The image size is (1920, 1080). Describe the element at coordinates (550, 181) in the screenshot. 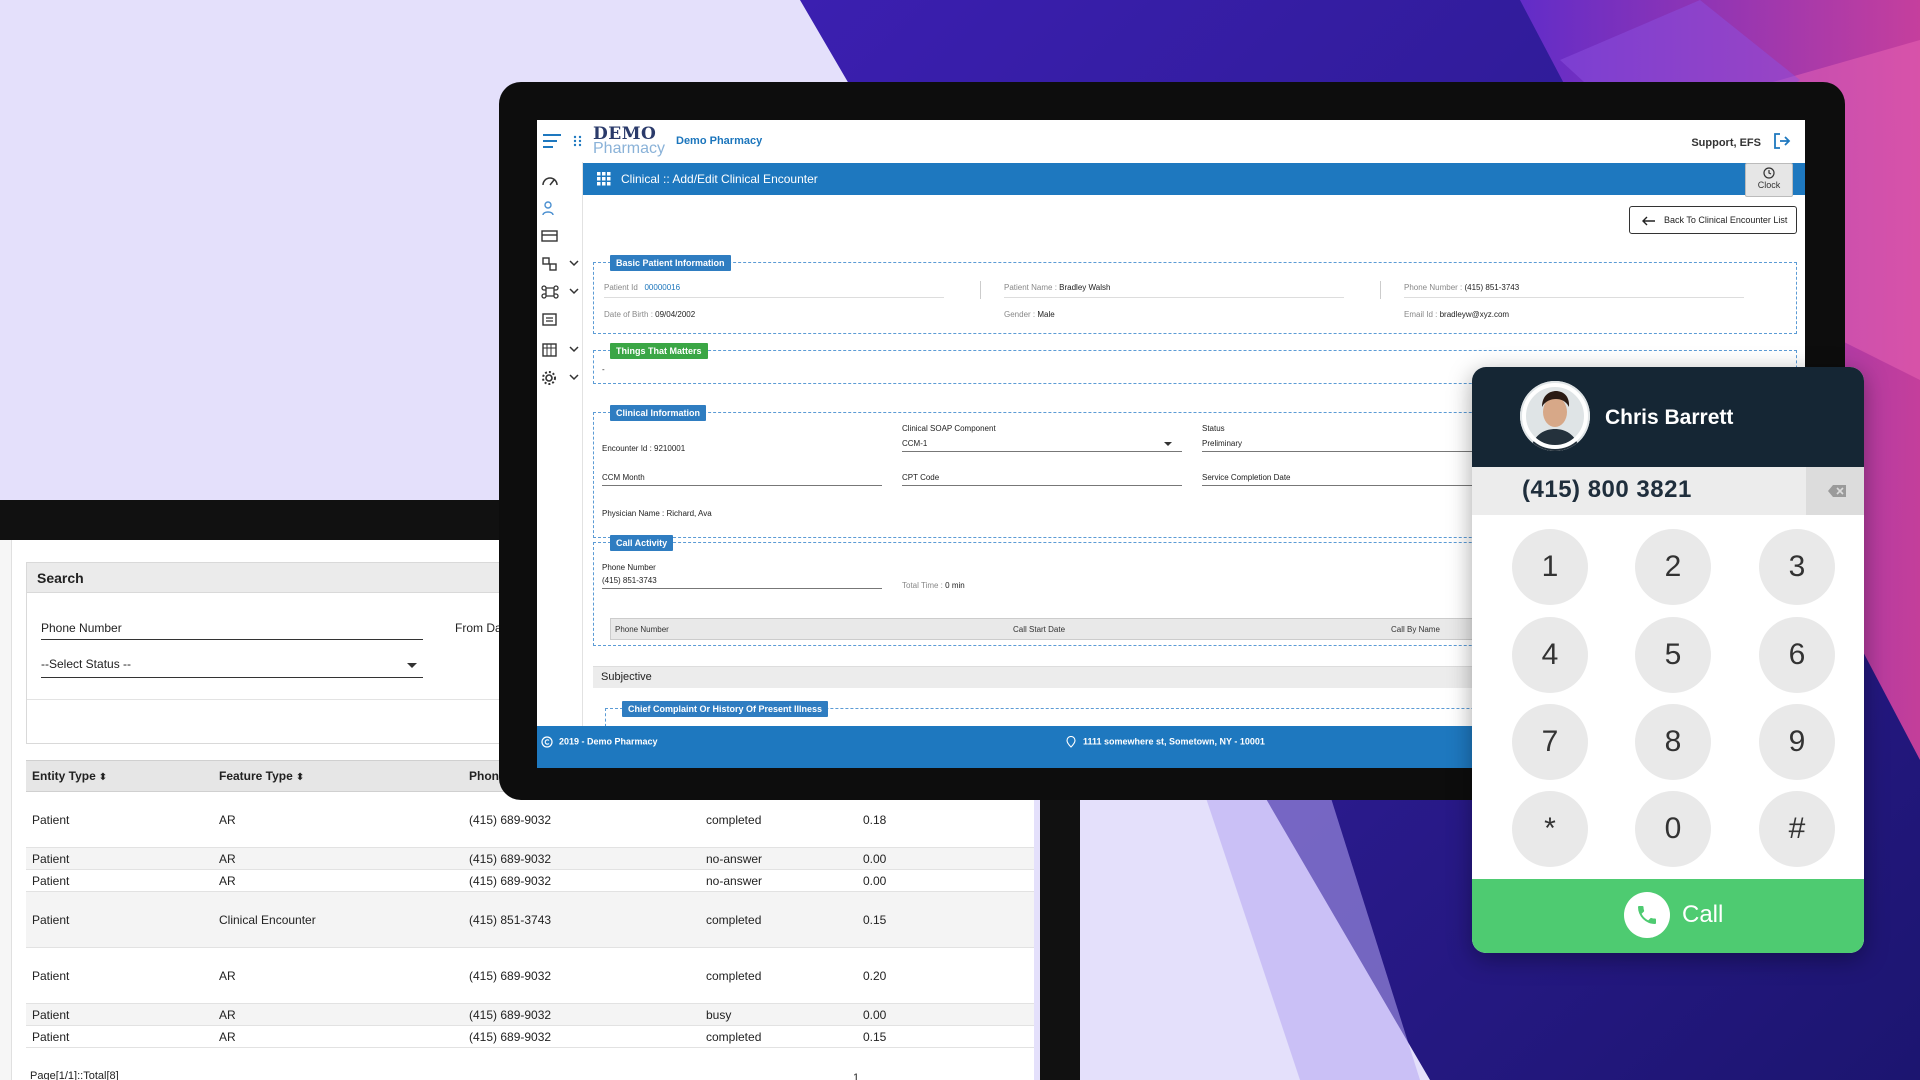

I see `dashboard-icon` at that location.